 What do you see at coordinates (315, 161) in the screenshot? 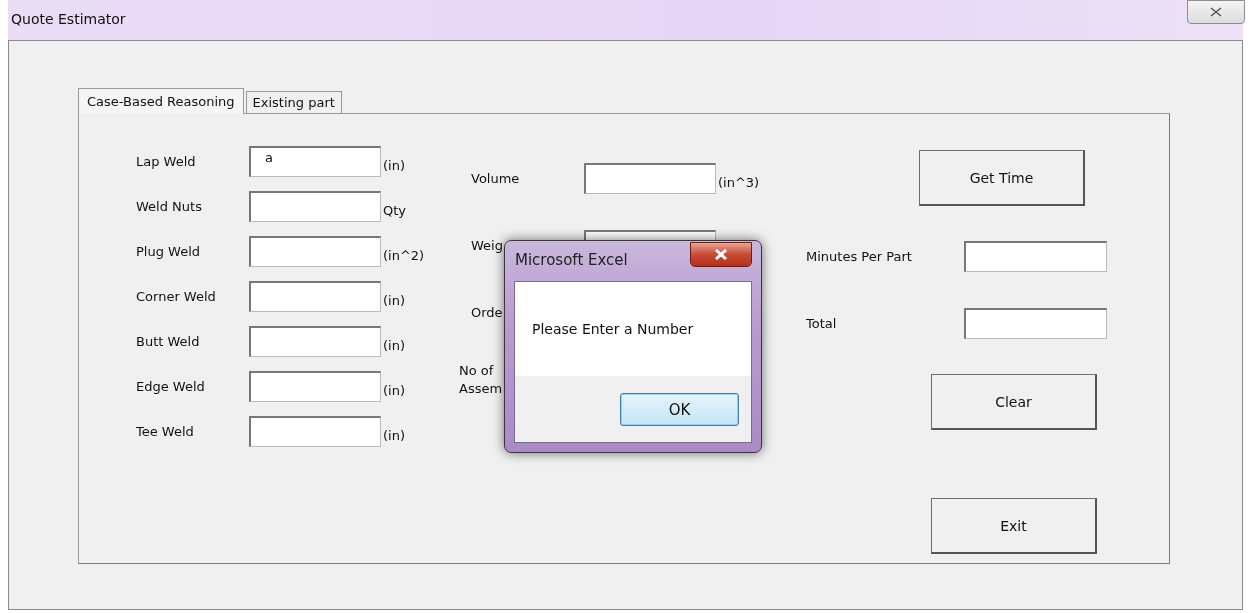
I see `input-field: a` at bounding box center [315, 161].